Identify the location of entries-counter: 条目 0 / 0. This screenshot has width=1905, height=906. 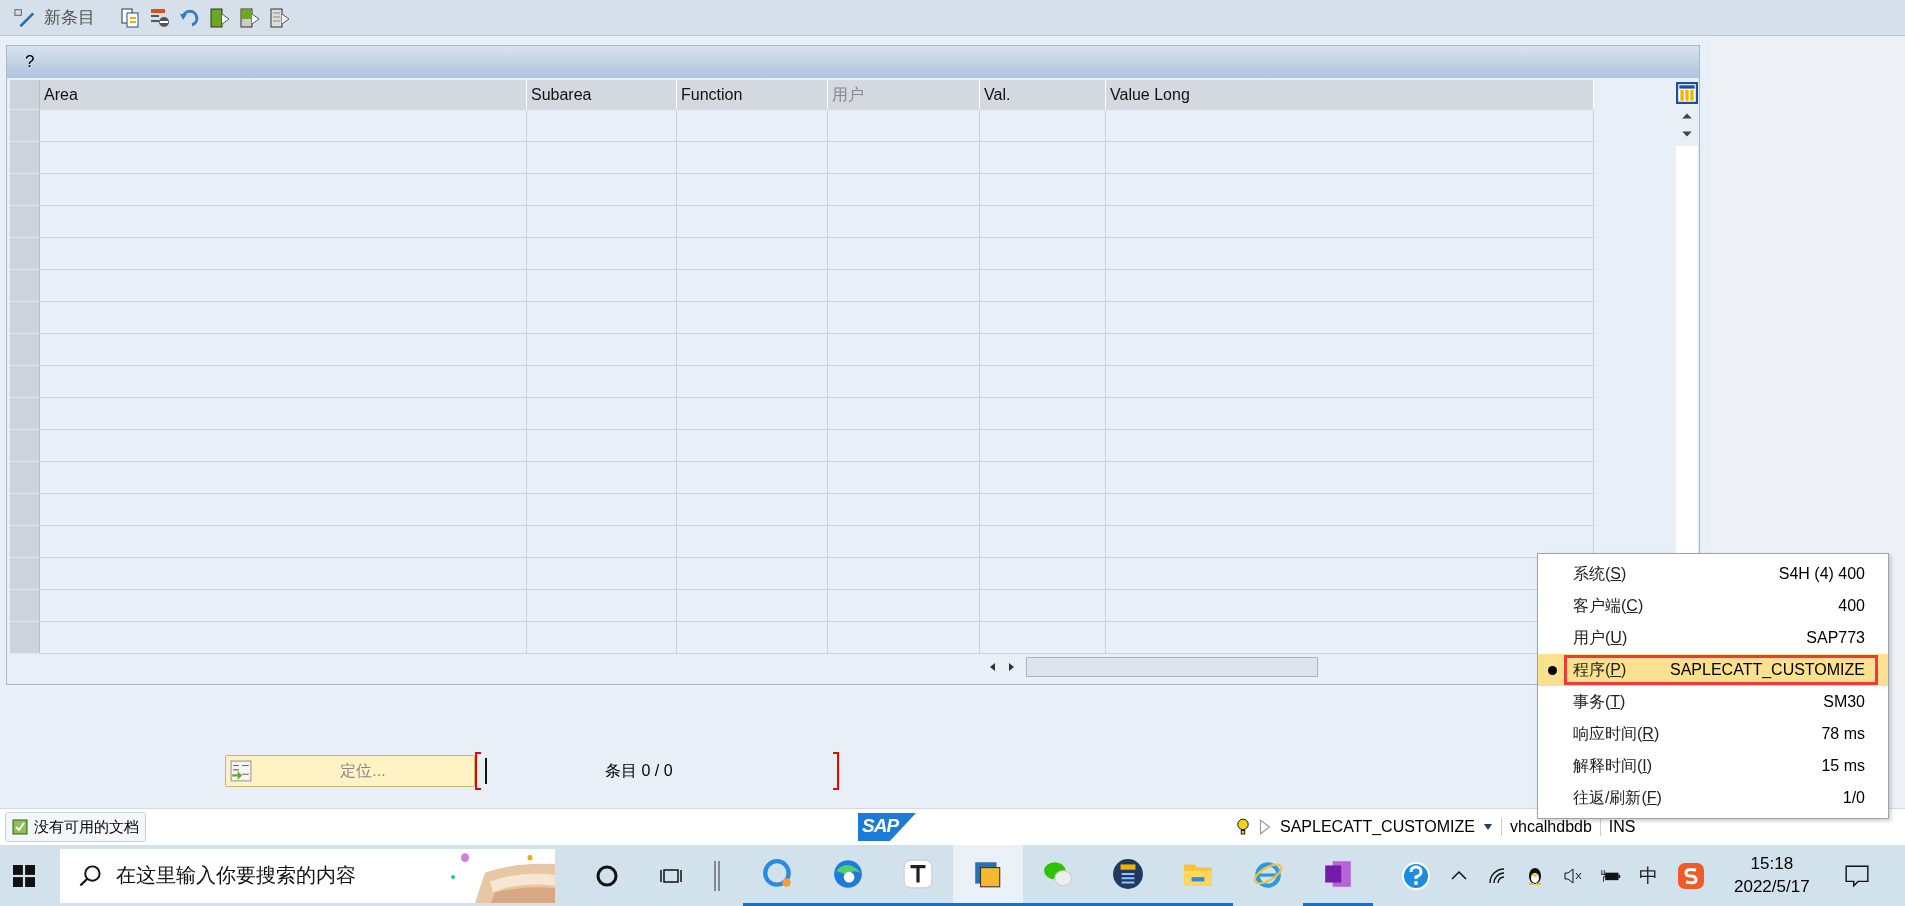
(639, 770).